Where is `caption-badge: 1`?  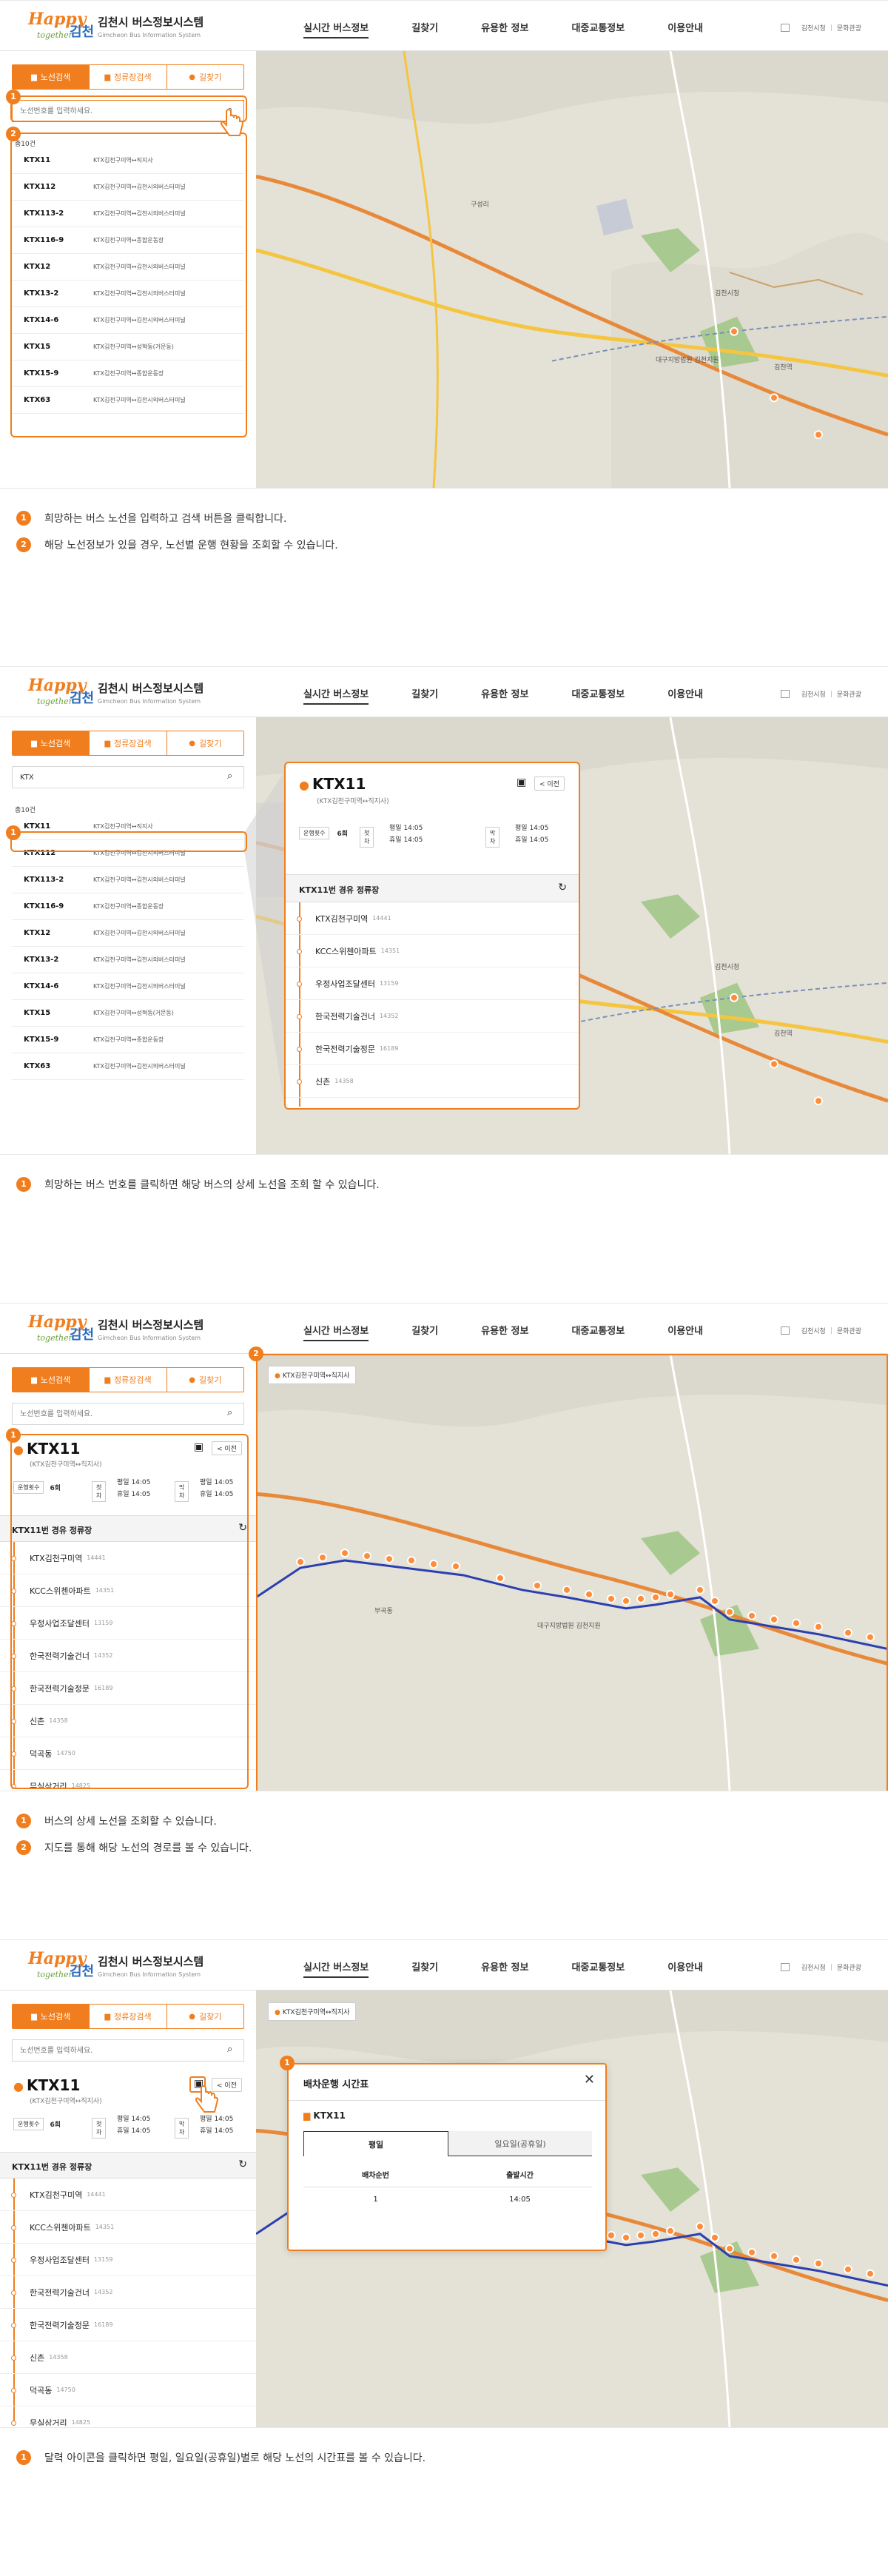
caption-badge: 1 is located at coordinates (23, 1184).